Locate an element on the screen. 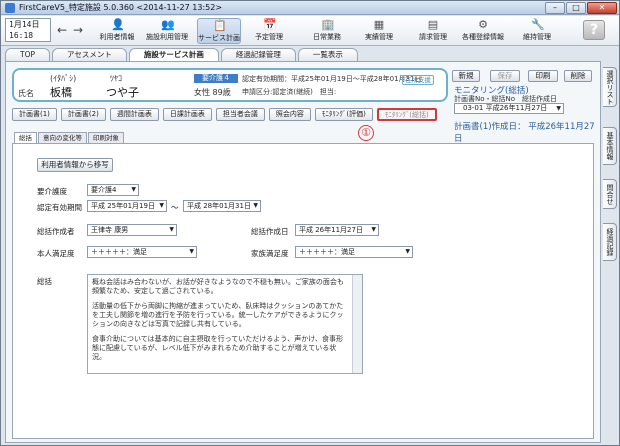 This screenshot has width=620, height=446. plan-select: 03-01 平成26年11月27日 ▼ is located at coordinates (509, 108).